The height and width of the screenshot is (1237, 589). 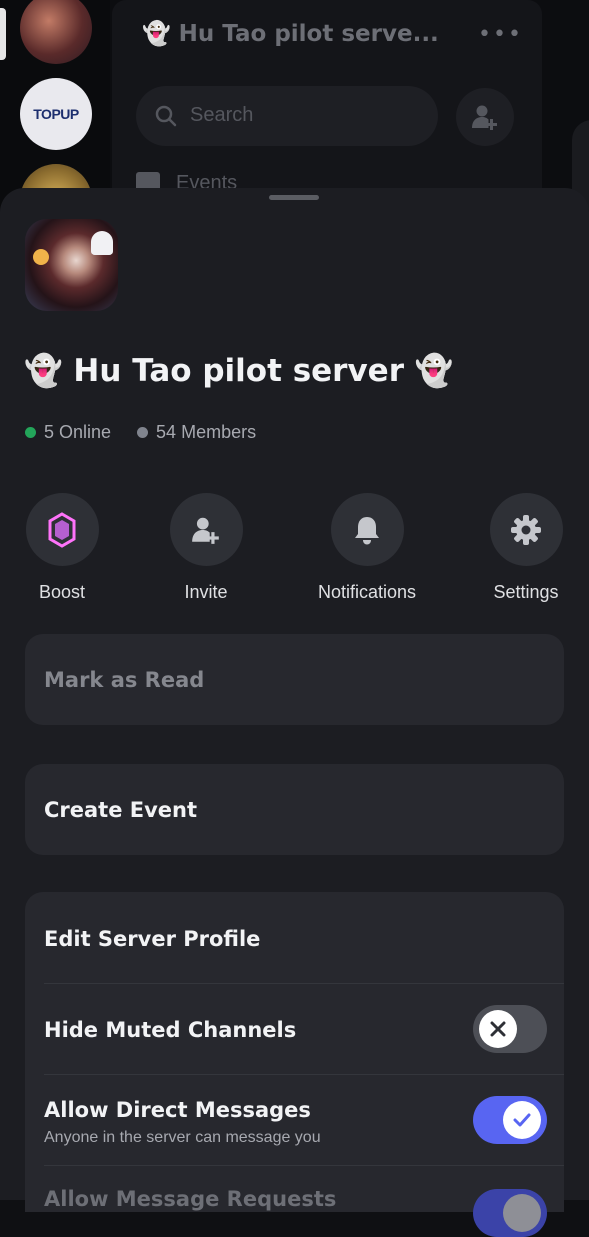 I want to click on notifications-action: Notifications, so click(x=367, y=548).